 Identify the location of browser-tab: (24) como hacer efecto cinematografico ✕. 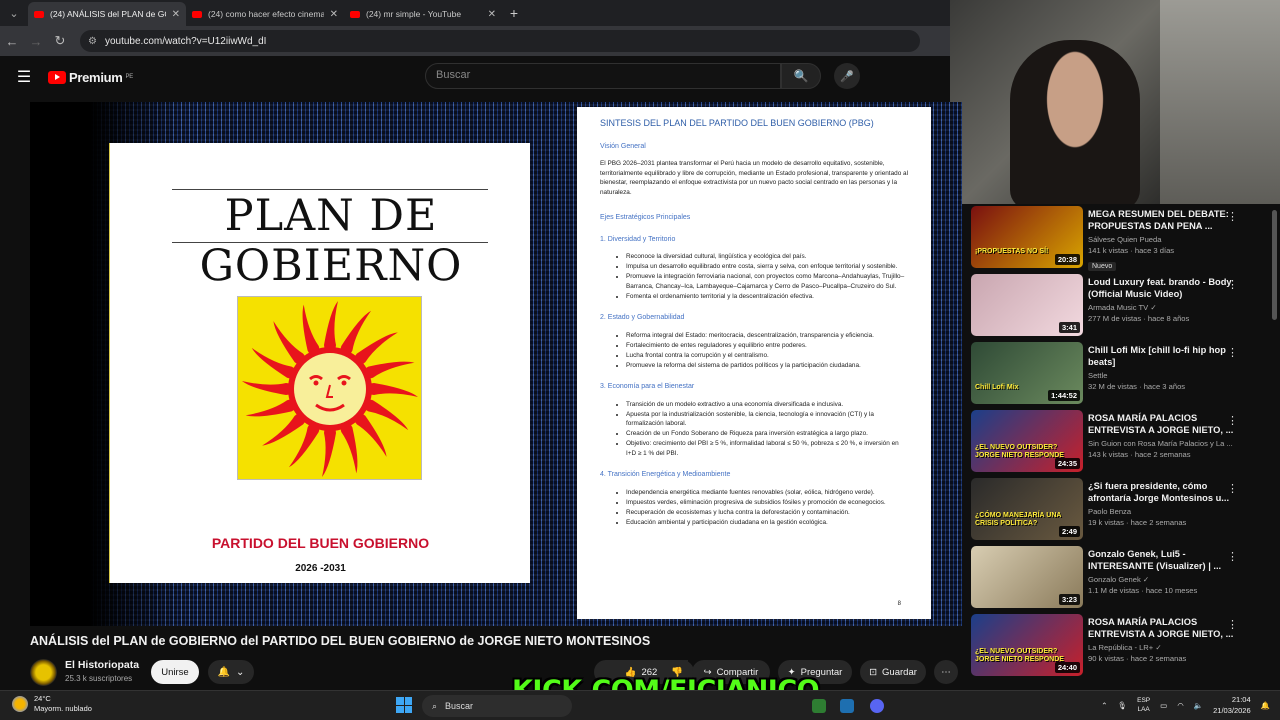
(265, 14).